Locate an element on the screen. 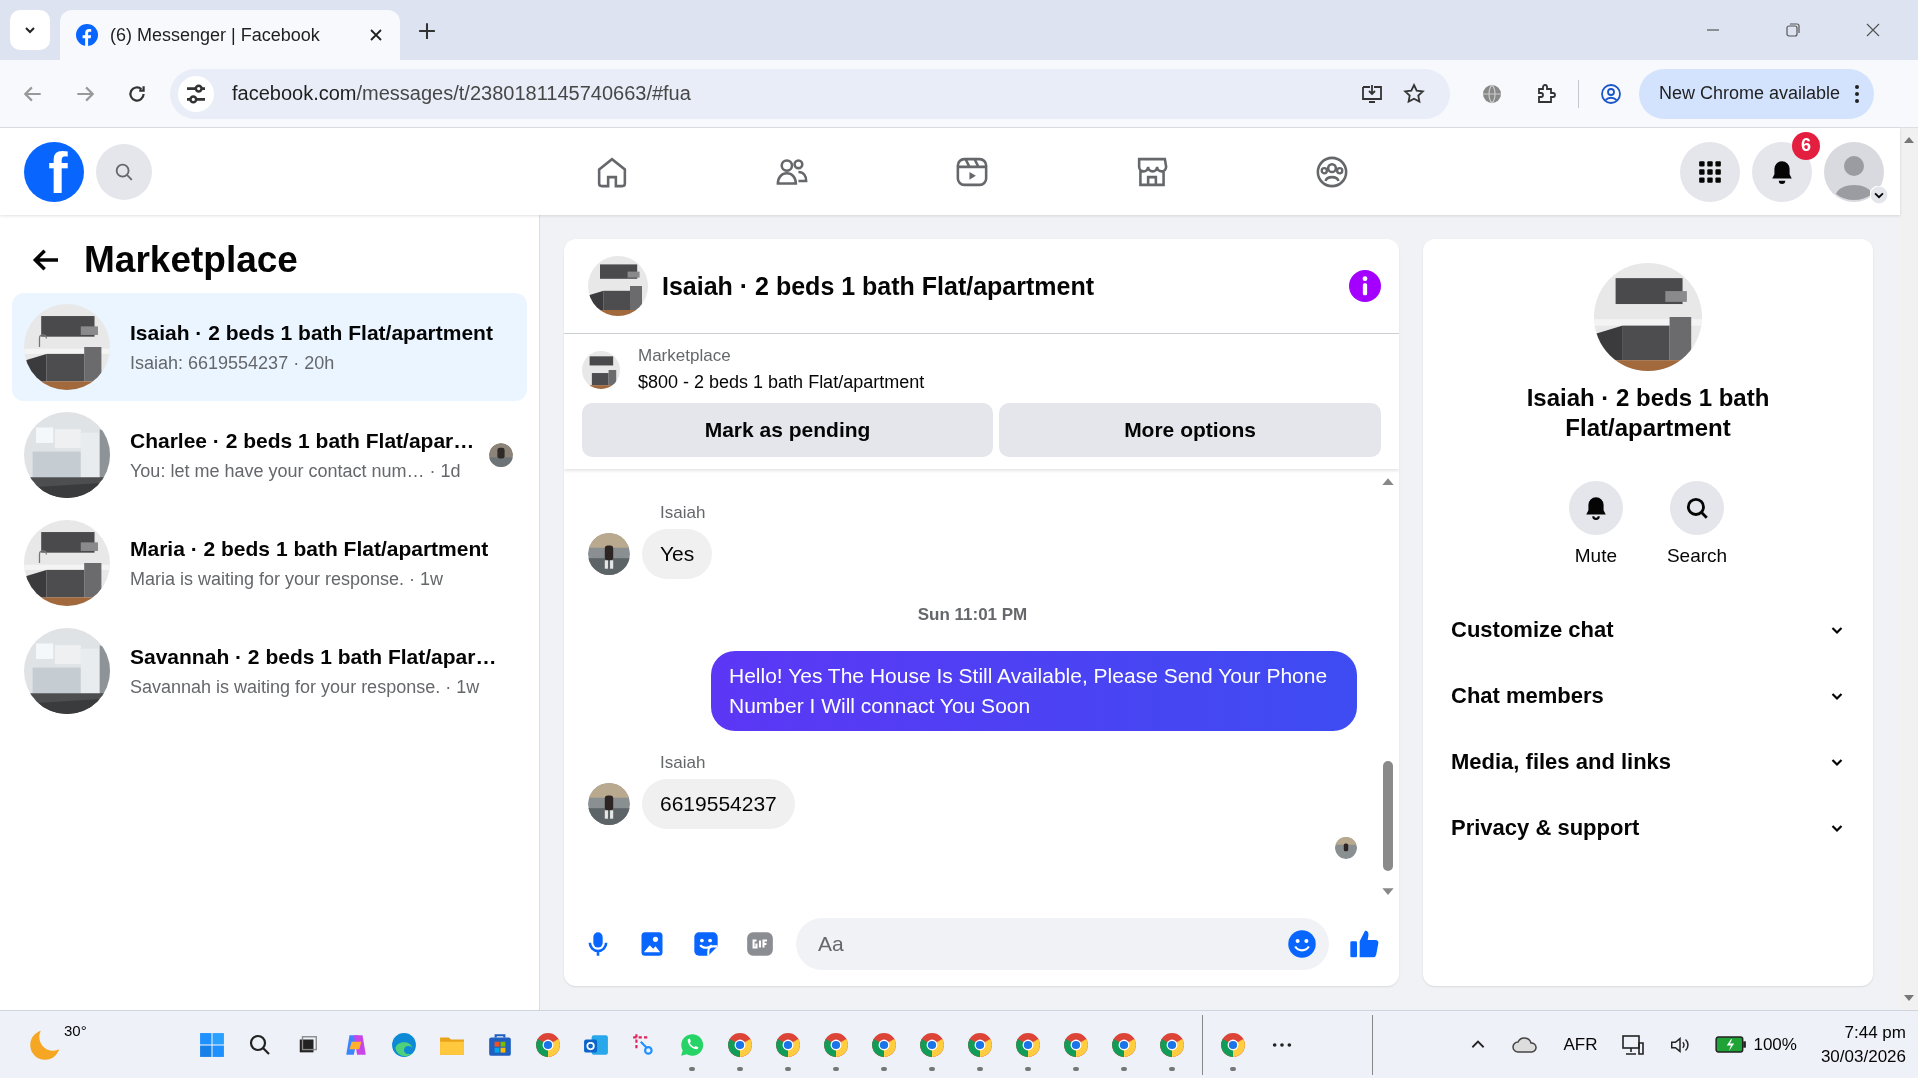 Image resolution: width=1918 pixels, height=1078 pixels. facebook-logo: f is located at coordinates (54, 171).